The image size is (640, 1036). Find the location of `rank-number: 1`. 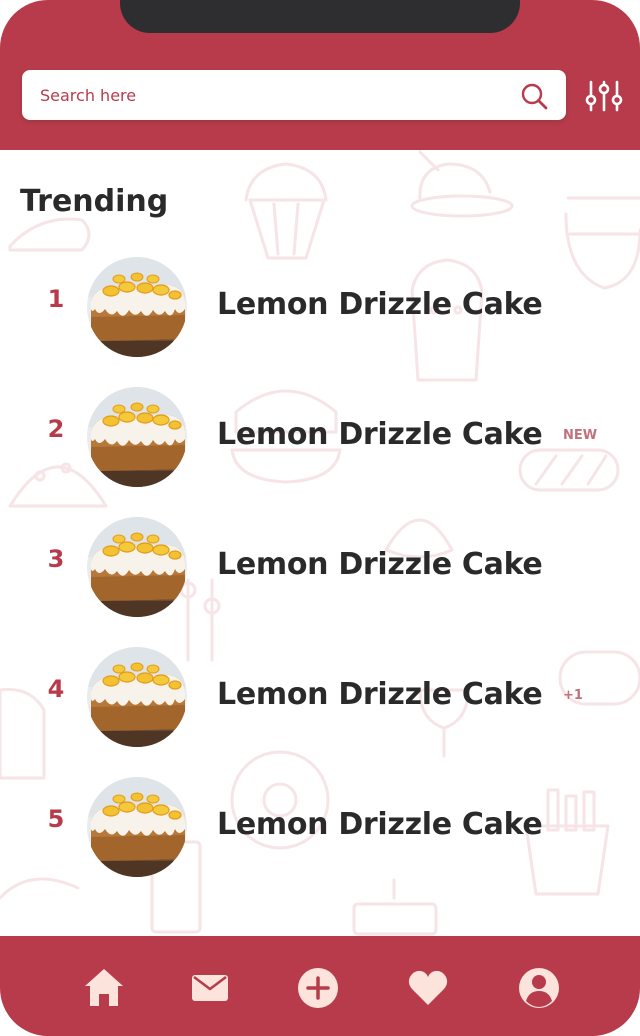

rank-number: 1 is located at coordinates (56, 299).